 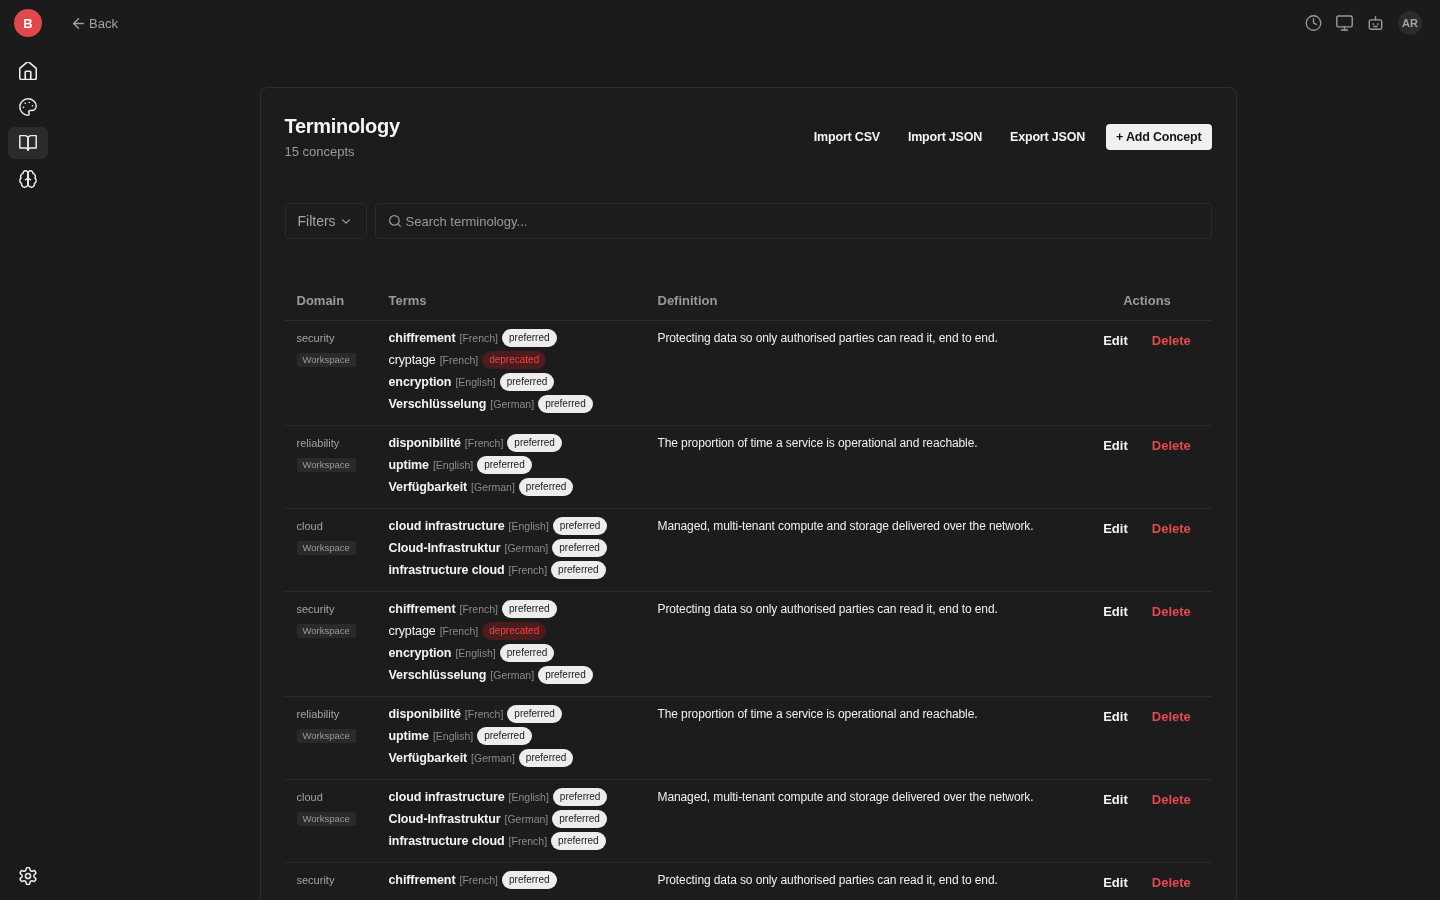 What do you see at coordinates (1047, 137) in the screenshot?
I see `action-button: Export JSON` at bounding box center [1047, 137].